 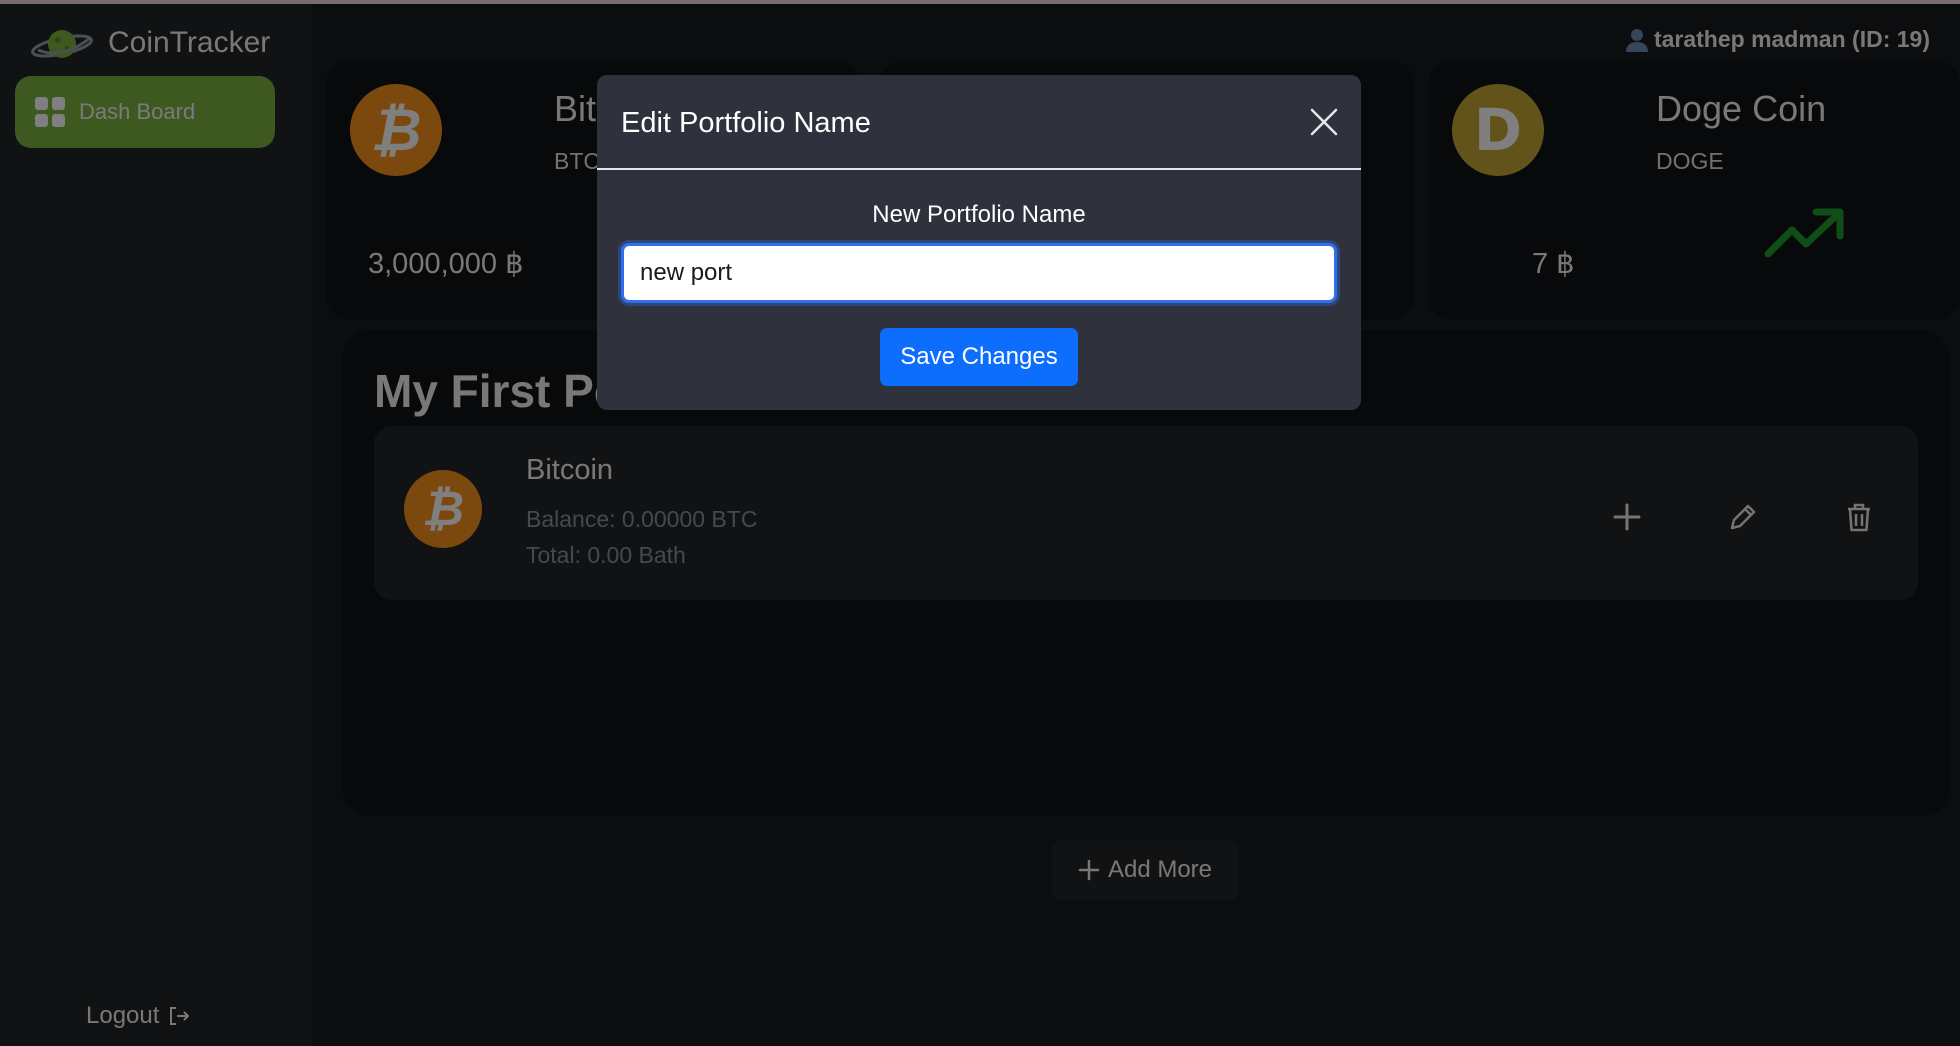 I want to click on save-changes-button: Save Changes, so click(x=979, y=357).